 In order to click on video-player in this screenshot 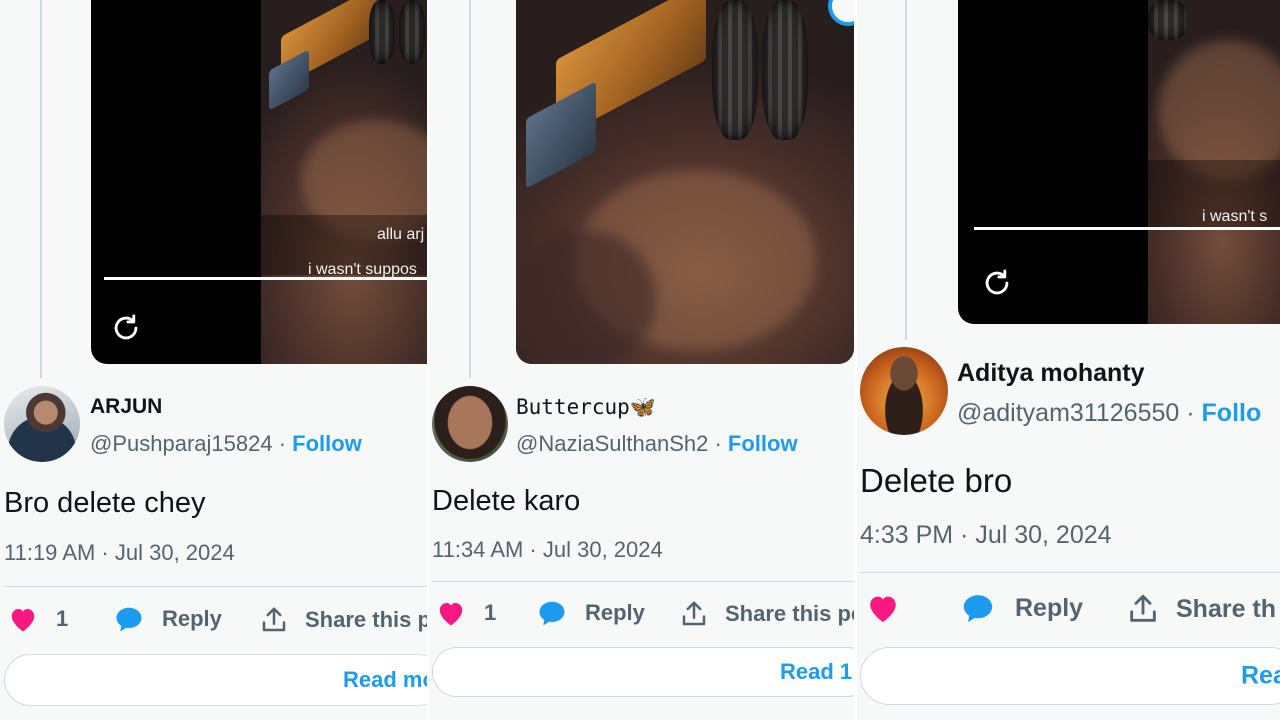, I will do `click(685, 182)`.